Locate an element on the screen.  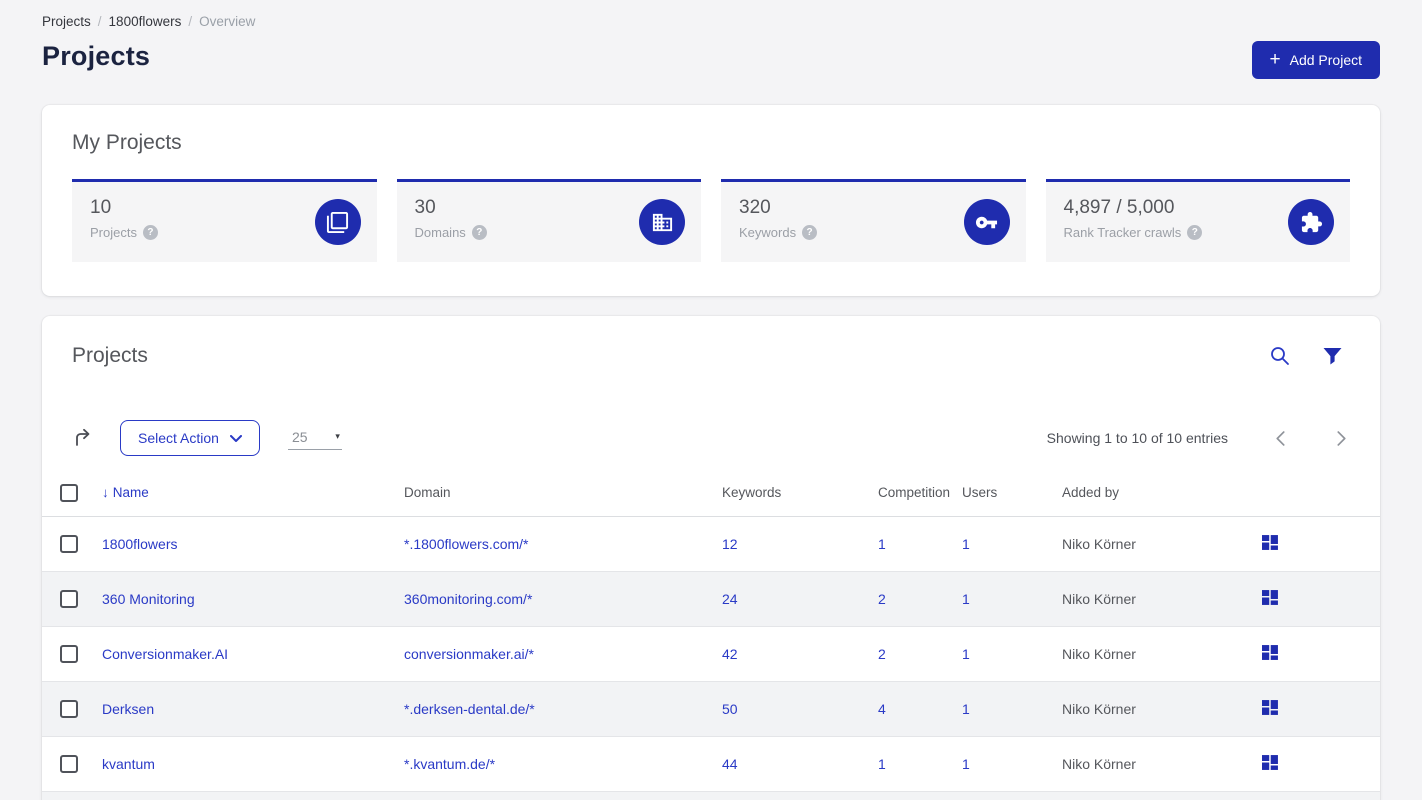
export-arrow-icon is located at coordinates (83, 438).